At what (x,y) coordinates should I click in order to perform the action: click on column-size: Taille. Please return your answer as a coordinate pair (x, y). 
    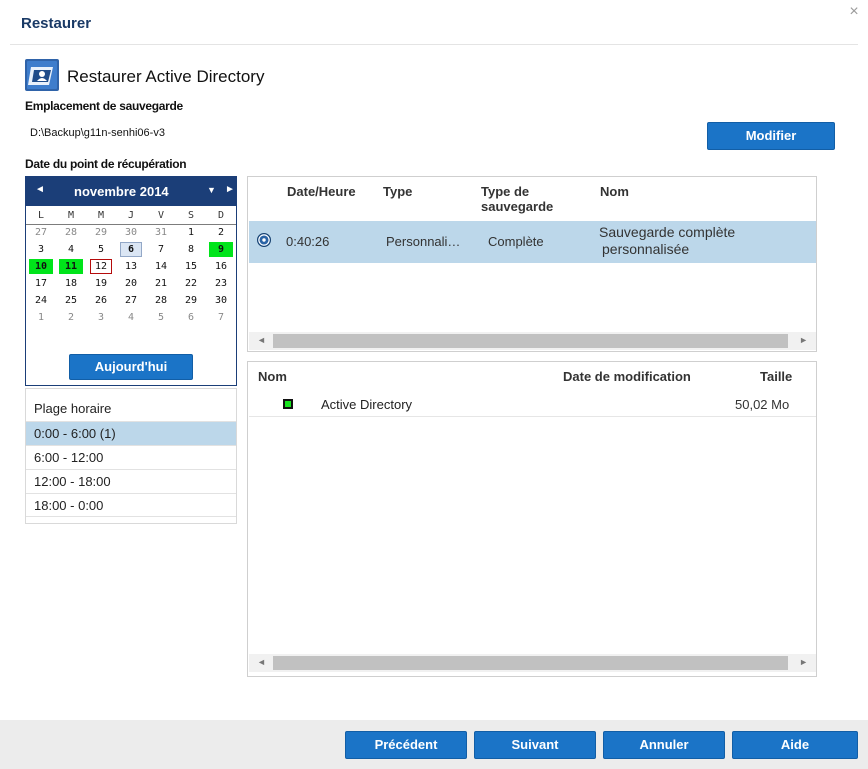
    Looking at the image, I should click on (776, 376).